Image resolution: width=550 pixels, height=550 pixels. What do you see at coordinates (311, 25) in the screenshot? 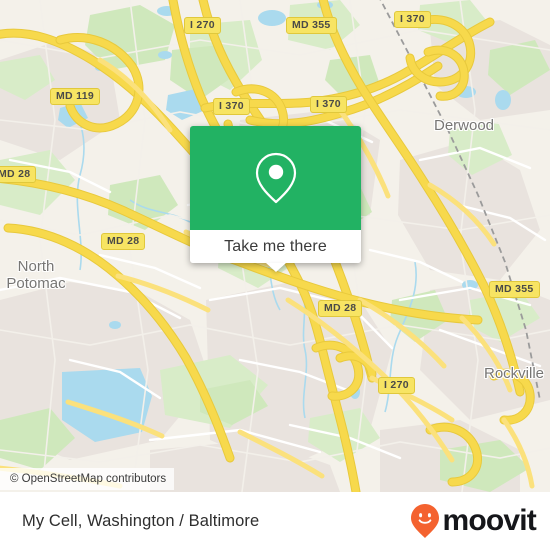
I see `shield-md-355-top: MD 355` at bounding box center [311, 25].